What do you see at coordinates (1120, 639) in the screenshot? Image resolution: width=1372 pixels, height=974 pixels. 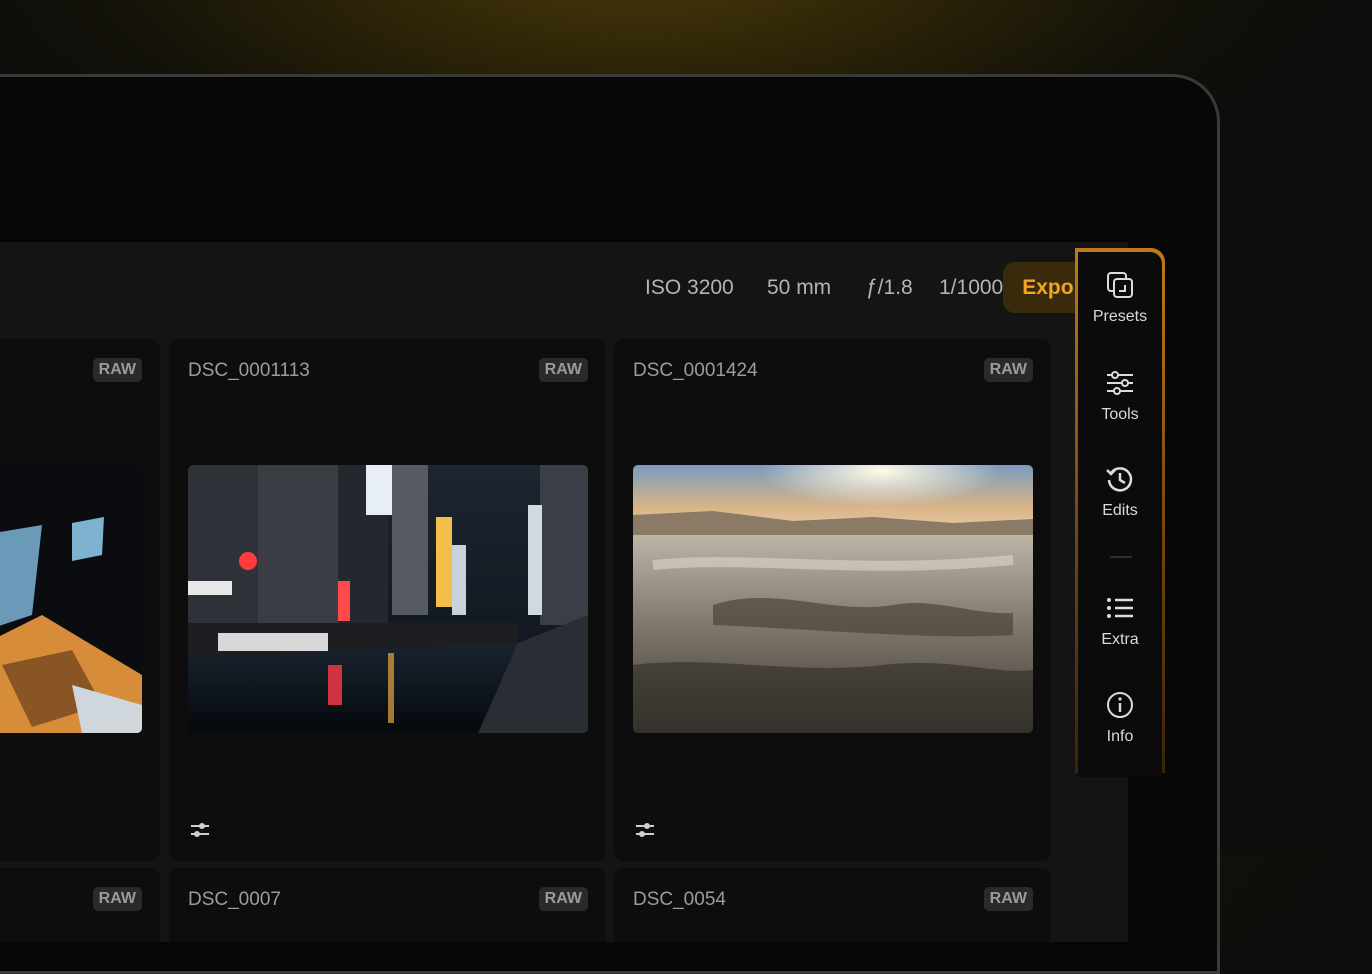 I see `sidebar-item-label: Extra` at bounding box center [1120, 639].